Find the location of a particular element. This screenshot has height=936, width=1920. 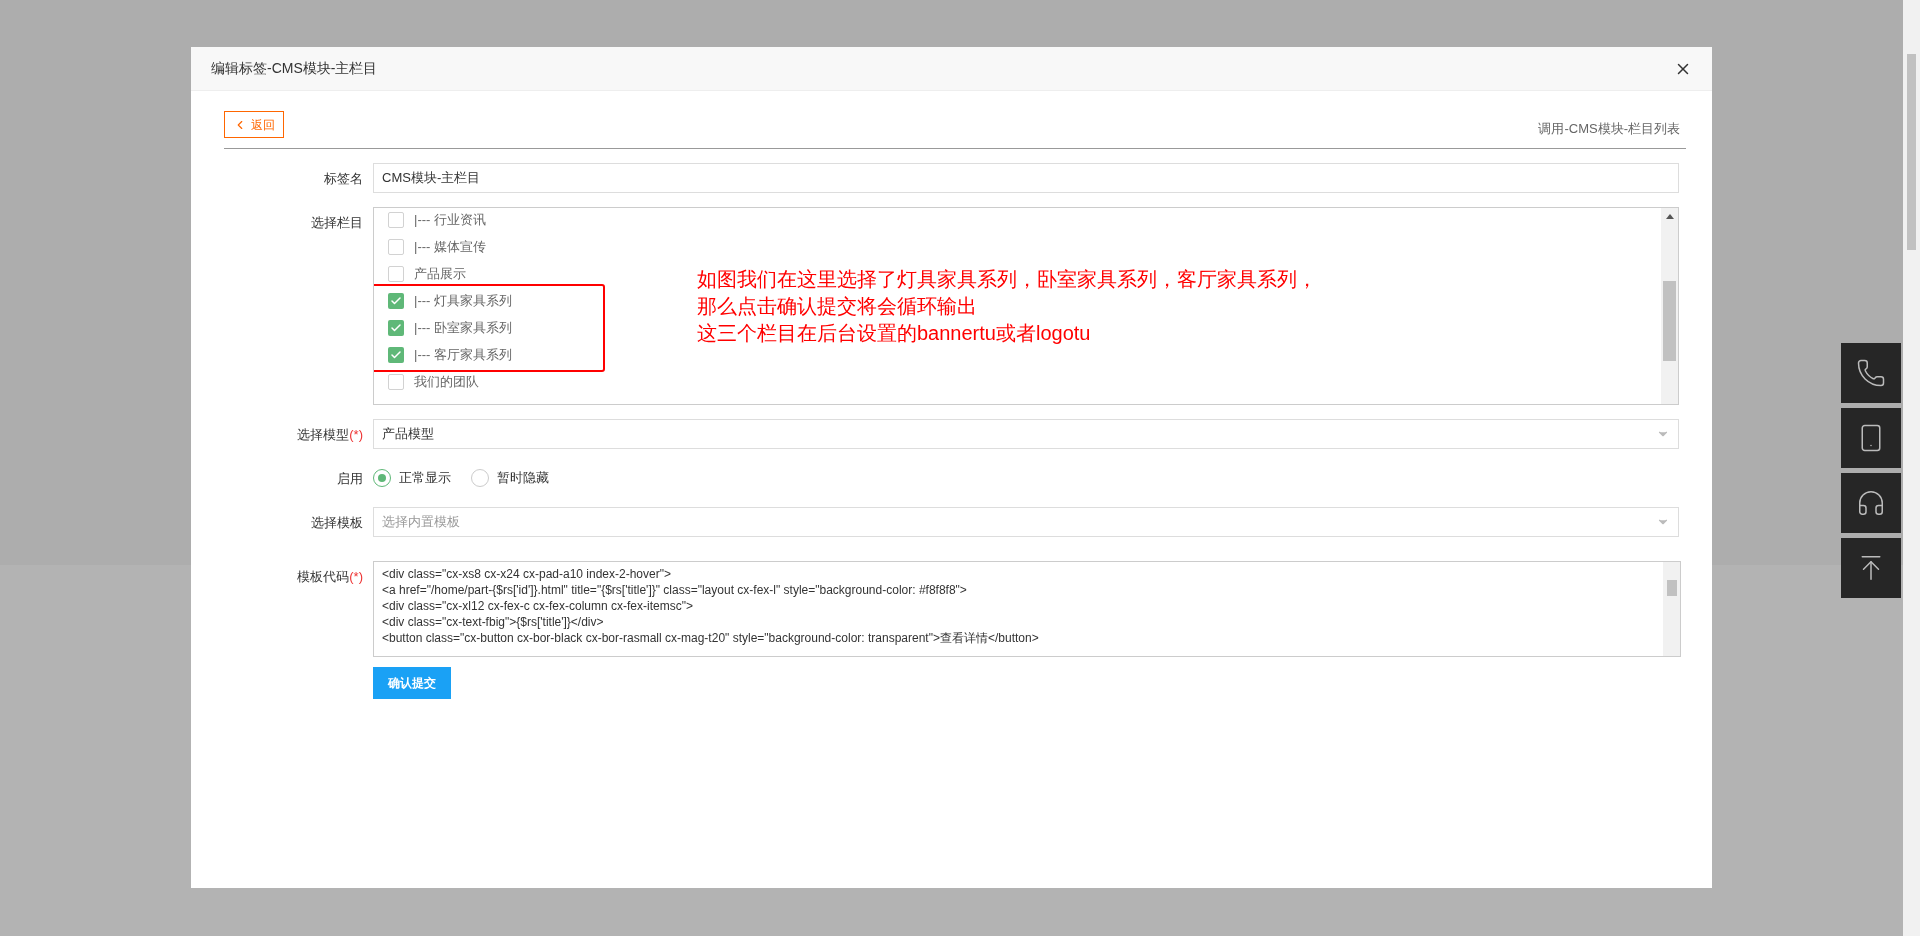

back-to-top-button is located at coordinates (1871, 568).